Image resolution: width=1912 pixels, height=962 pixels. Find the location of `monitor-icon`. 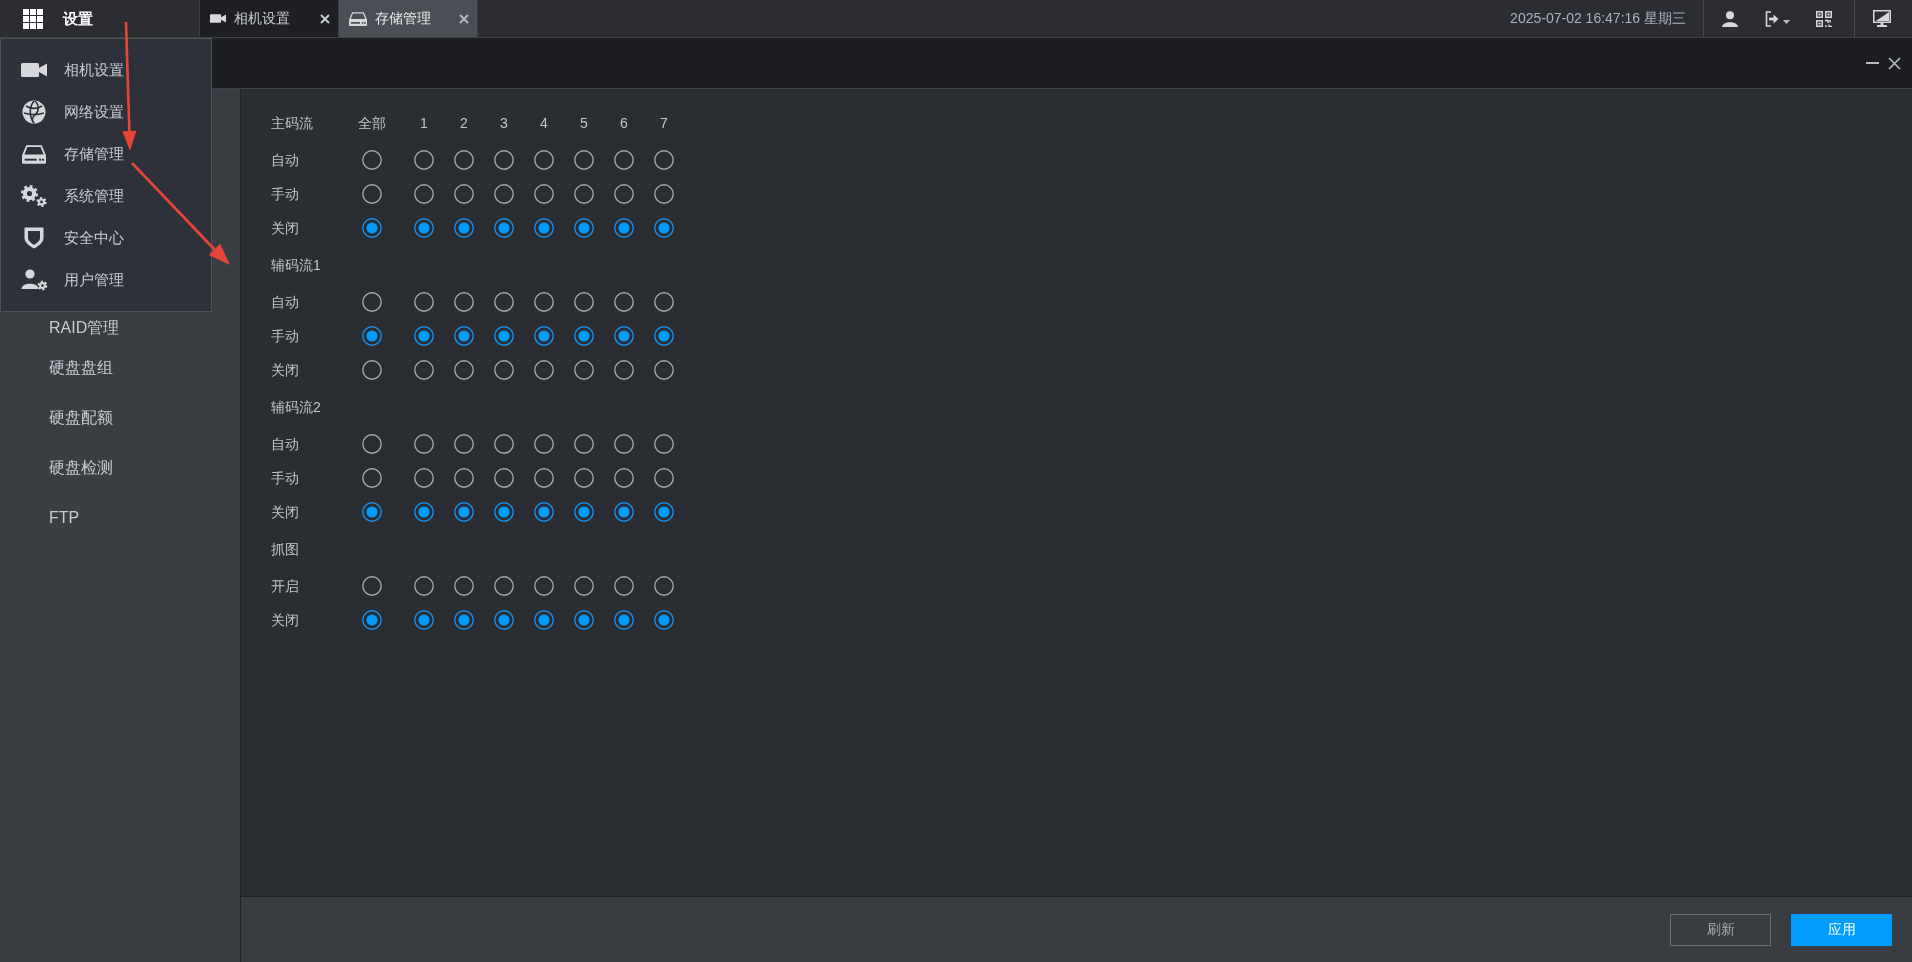

monitor-icon is located at coordinates (1882, 18).